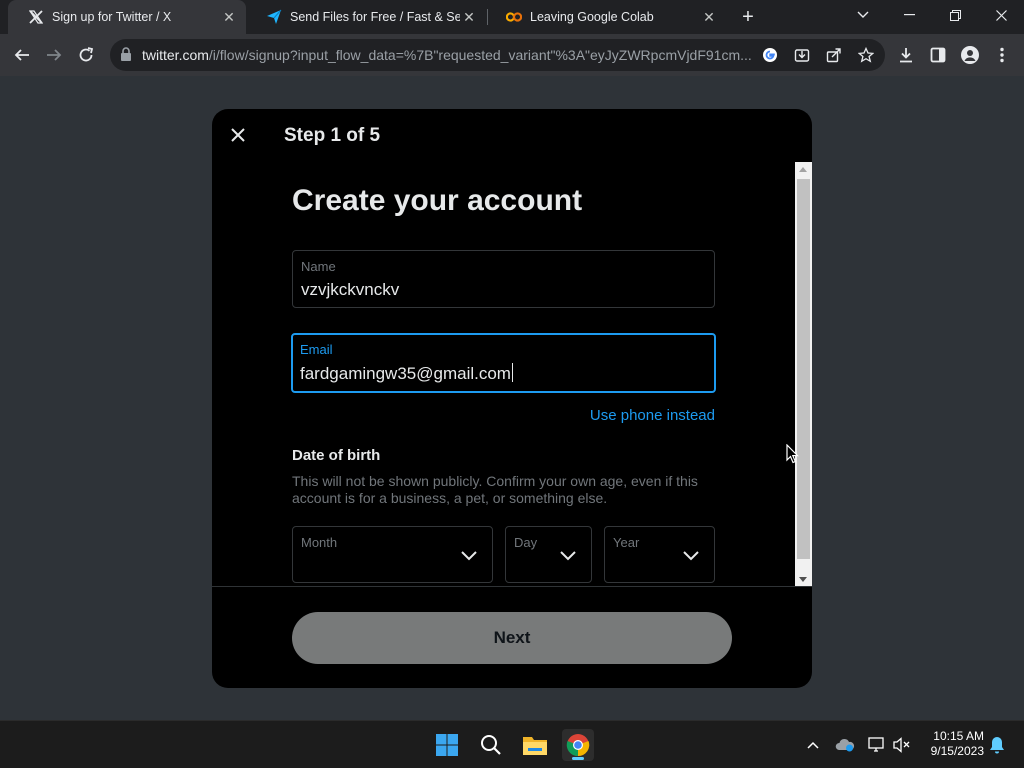 The width and height of the screenshot is (1024, 768). I want to click on clock-time: 10:15 AM, so click(958, 736).